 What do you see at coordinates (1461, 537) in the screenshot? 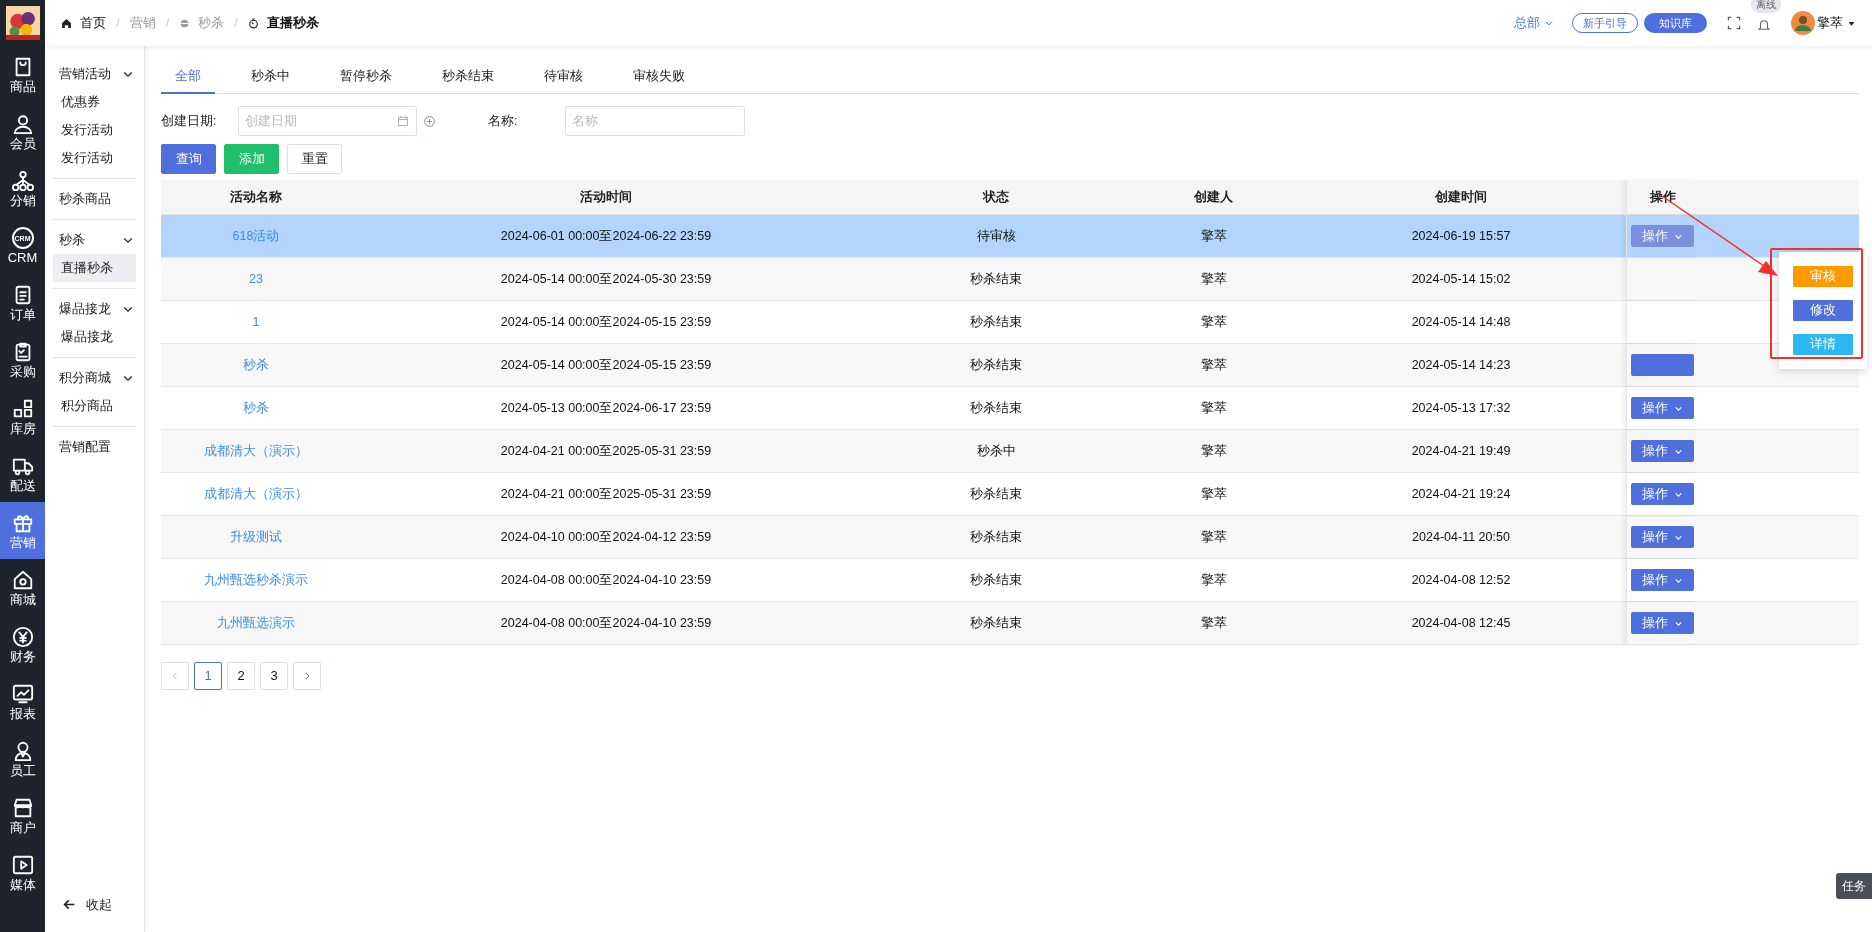
I see `table-cell-text: 2024-04-11 20:50` at bounding box center [1461, 537].